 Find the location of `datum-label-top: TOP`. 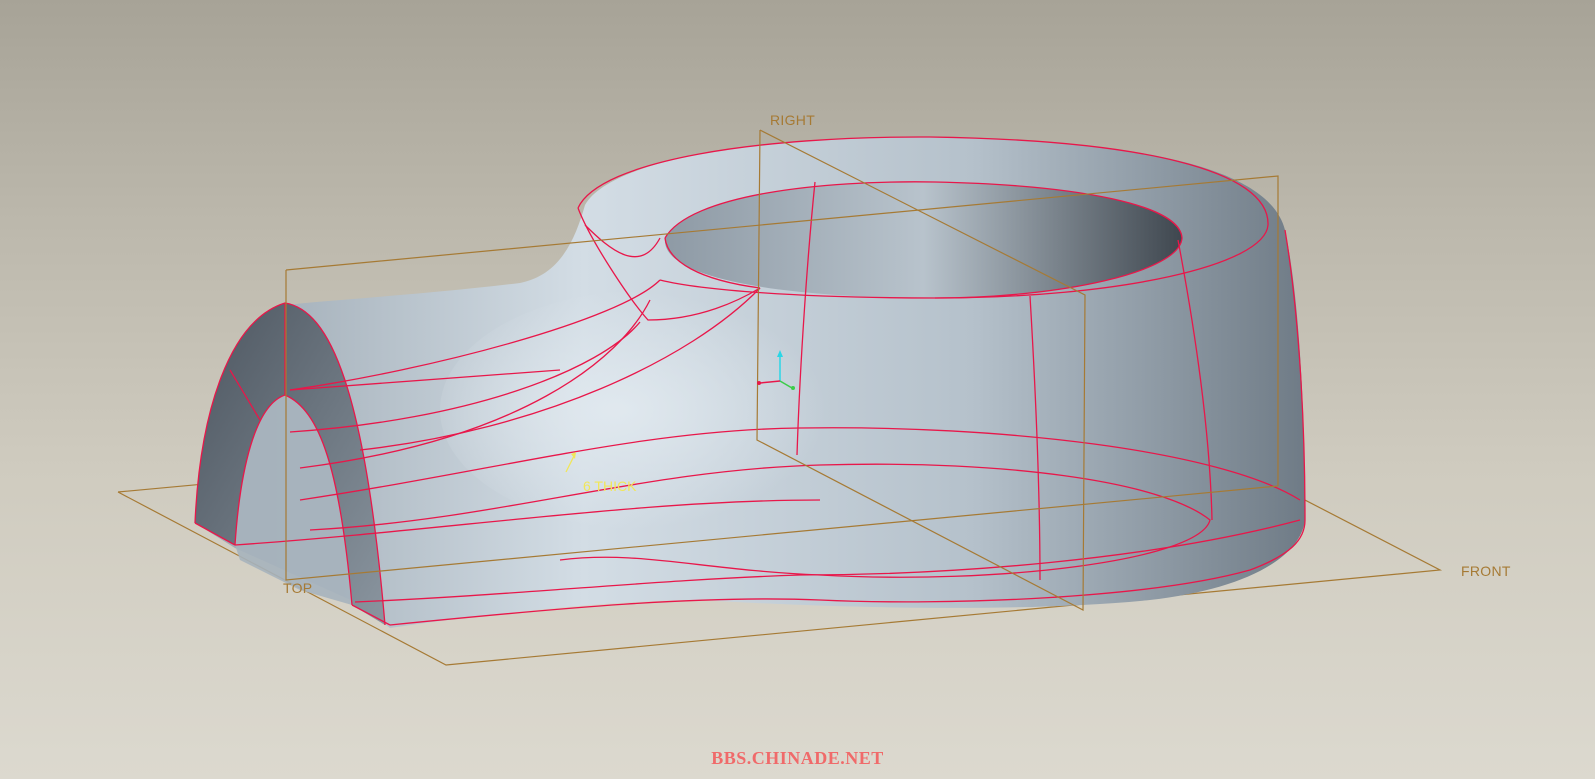

datum-label-top: TOP is located at coordinates (297, 588).